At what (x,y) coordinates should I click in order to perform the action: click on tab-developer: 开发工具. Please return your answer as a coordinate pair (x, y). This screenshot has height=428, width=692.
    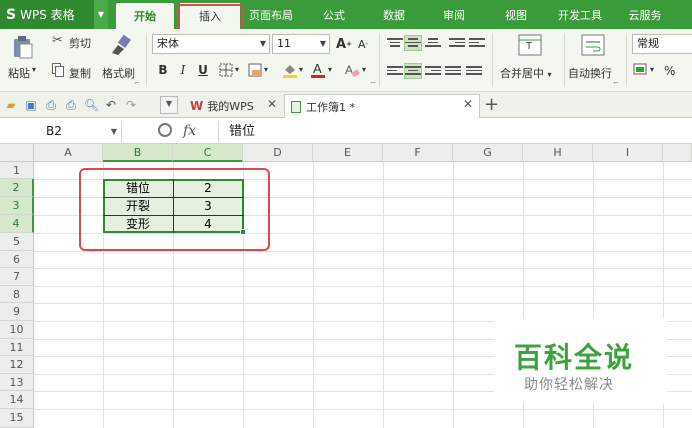
    Looking at the image, I should click on (580, 14).